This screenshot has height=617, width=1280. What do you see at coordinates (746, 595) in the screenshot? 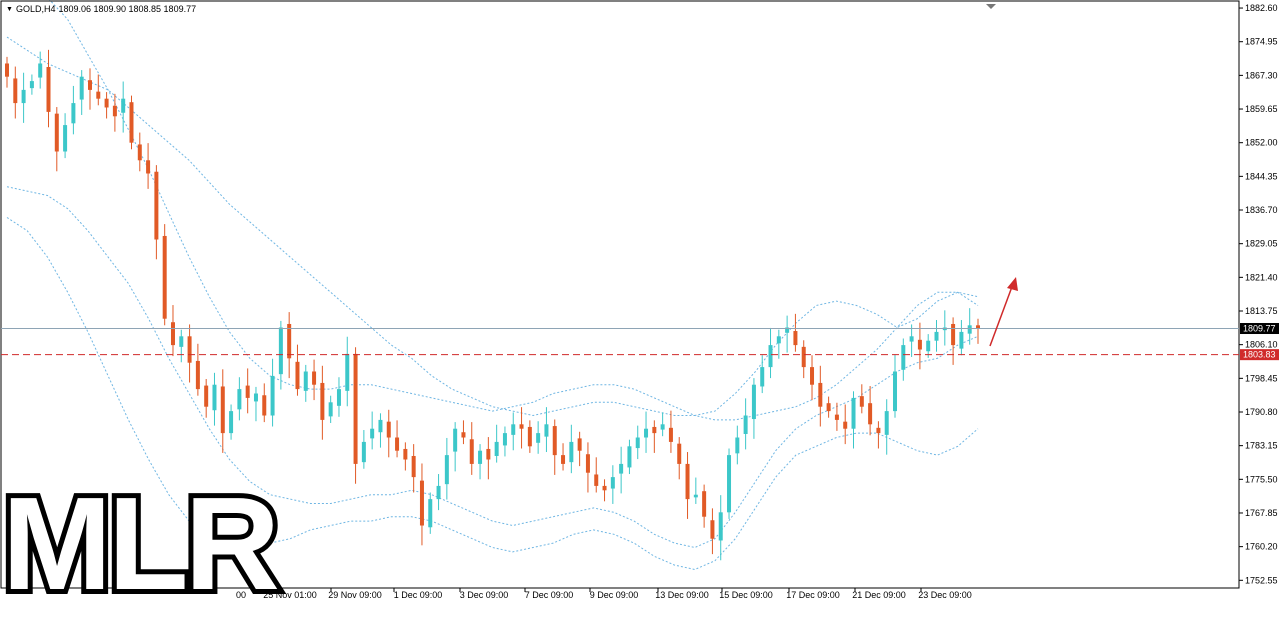
I see `x-tick-label: 15 Dec 09:00` at bounding box center [746, 595].